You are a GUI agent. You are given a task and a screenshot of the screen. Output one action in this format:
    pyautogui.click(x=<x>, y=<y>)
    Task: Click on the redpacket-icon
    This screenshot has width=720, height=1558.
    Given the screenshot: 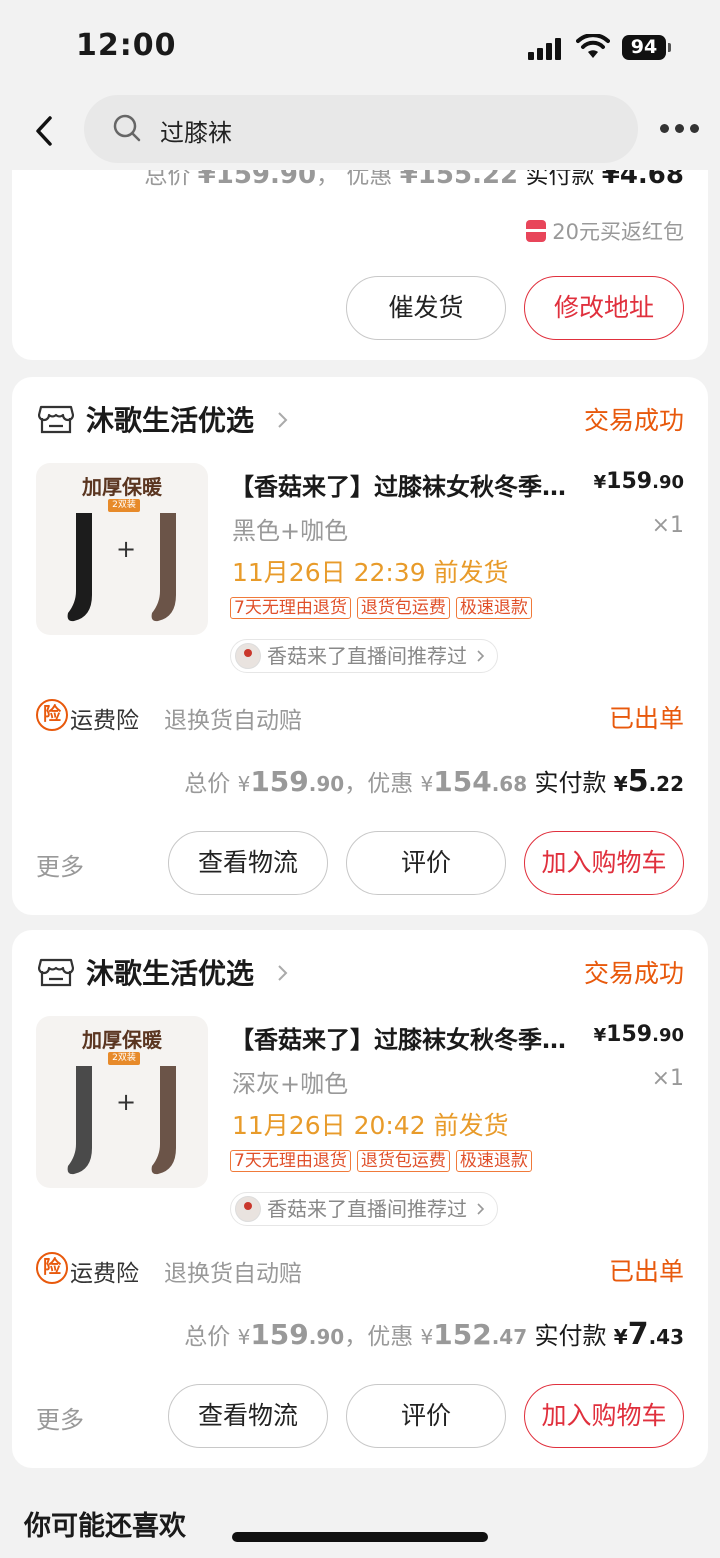 What is the action you would take?
    pyautogui.click(x=536, y=231)
    